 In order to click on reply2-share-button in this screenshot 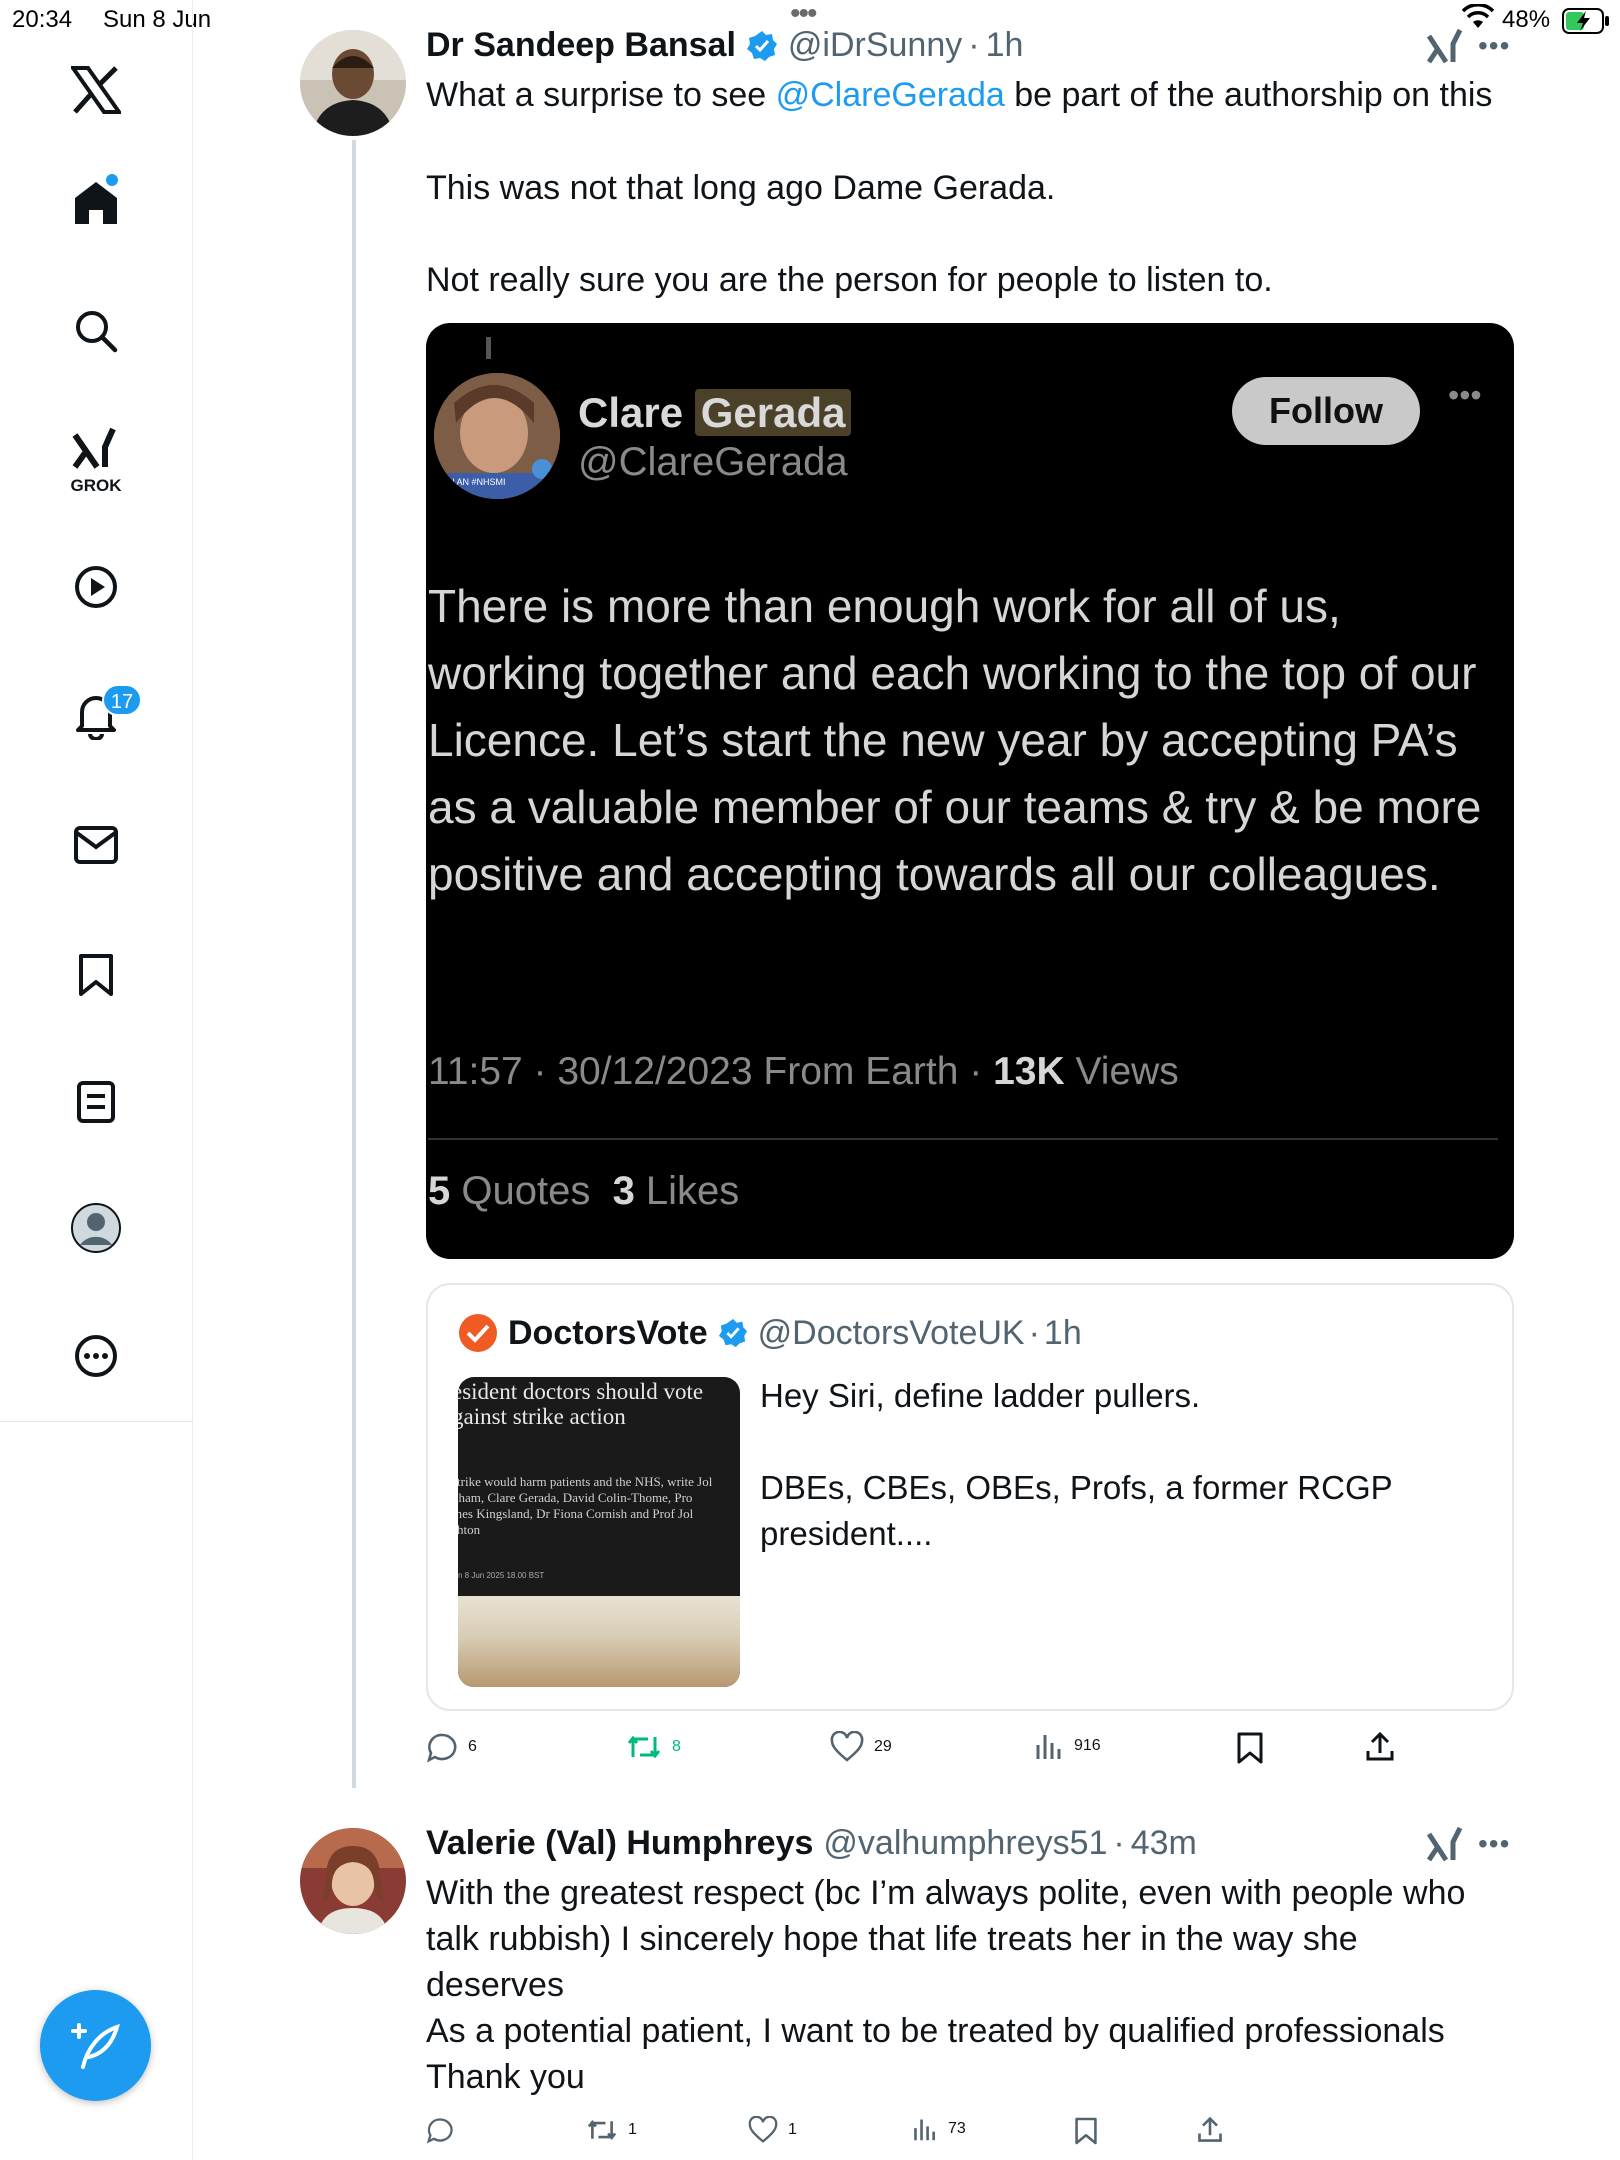, I will do `click(1210, 2130)`.